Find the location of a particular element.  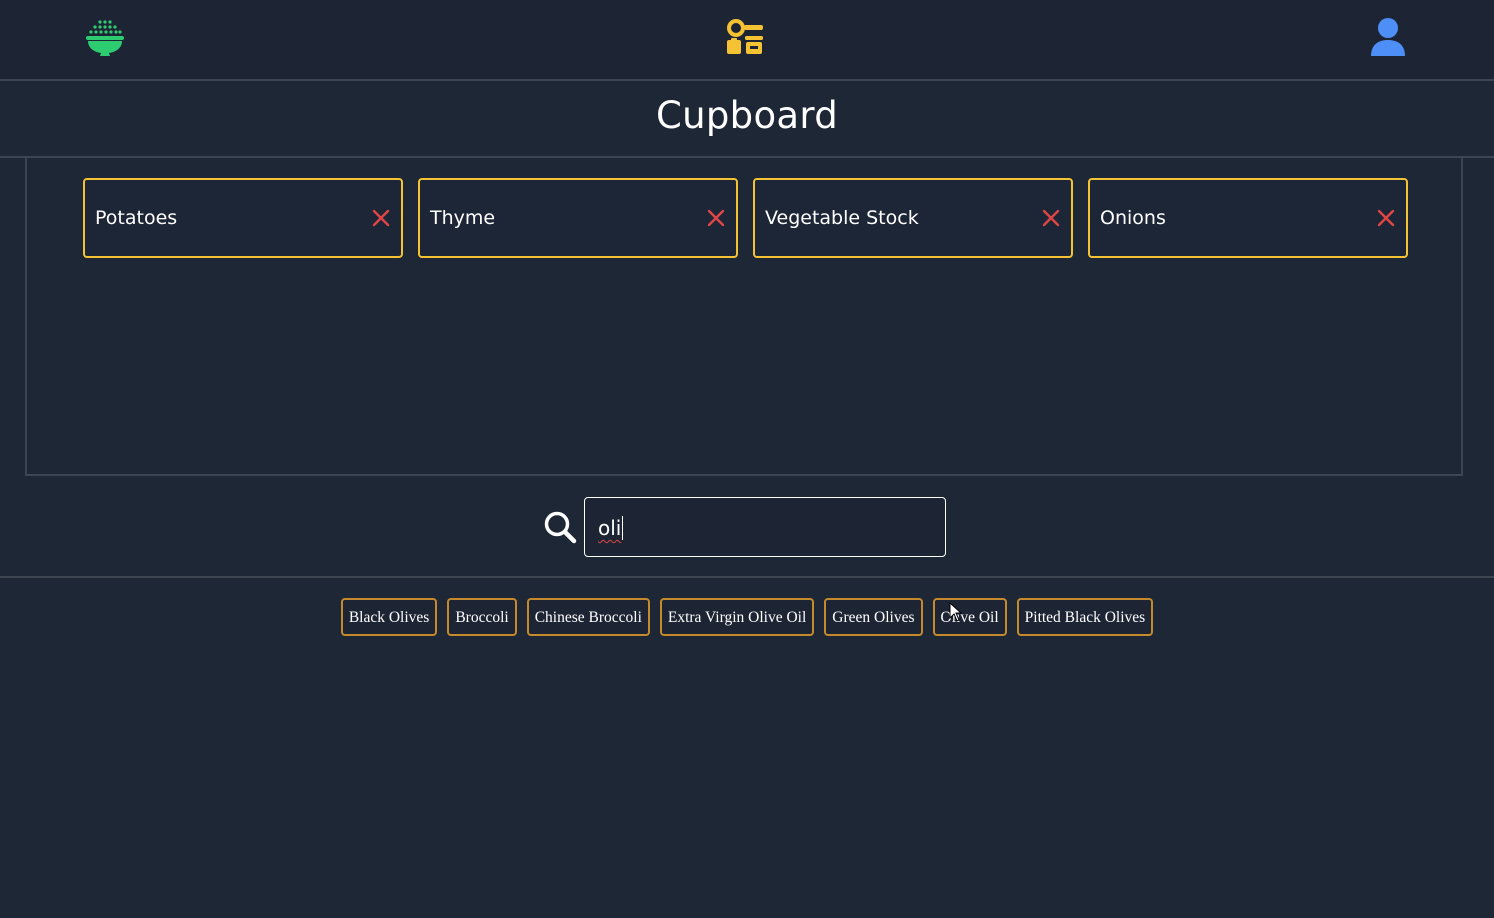

rice-bowl-icon is located at coordinates (105, 38).